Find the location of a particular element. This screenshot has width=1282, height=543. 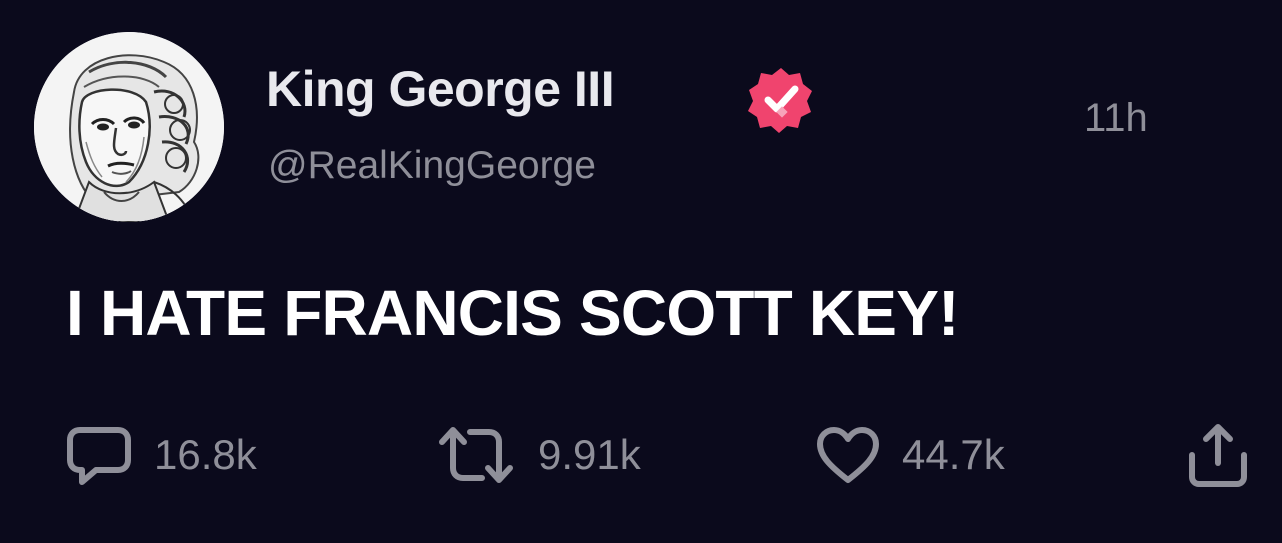

portrait-engraving is located at coordinates (129, 127).